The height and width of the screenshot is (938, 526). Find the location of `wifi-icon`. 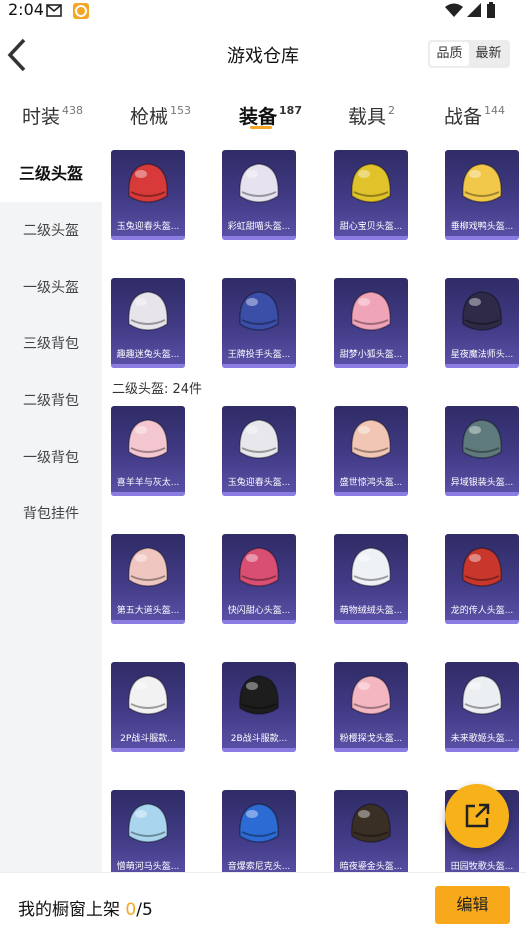

wifi-icon is located at coordinates (454, 10).